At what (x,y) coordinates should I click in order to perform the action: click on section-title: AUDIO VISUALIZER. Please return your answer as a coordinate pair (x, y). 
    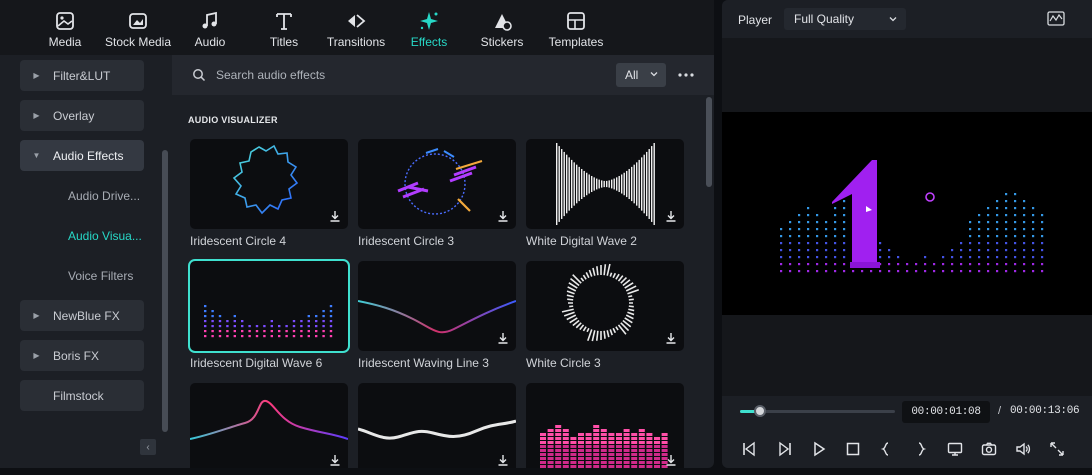
    Looking at the image, I should click on (233, 120).